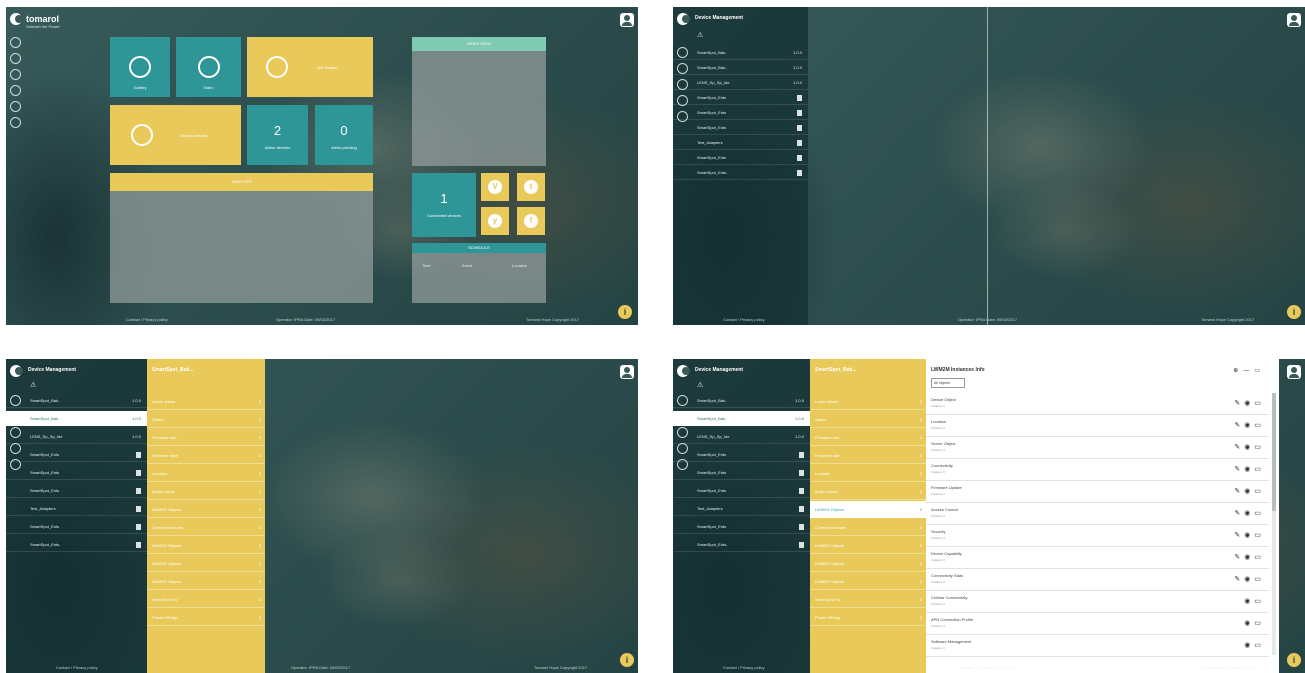 The height and width of the screenshot is (673, 1305). I want to click on tile-active-devices: 2 Active devices, so click(277, 135).